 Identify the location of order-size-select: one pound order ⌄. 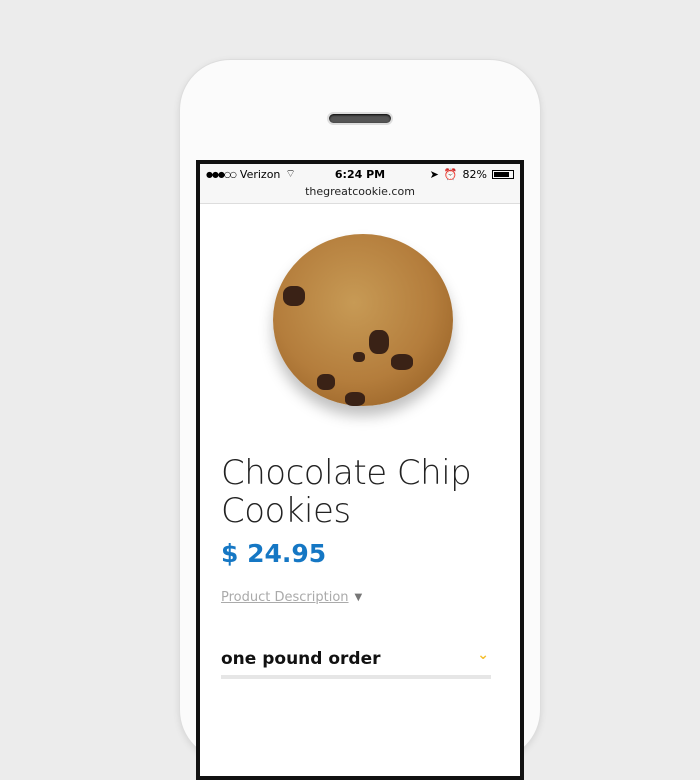
(356, 663).